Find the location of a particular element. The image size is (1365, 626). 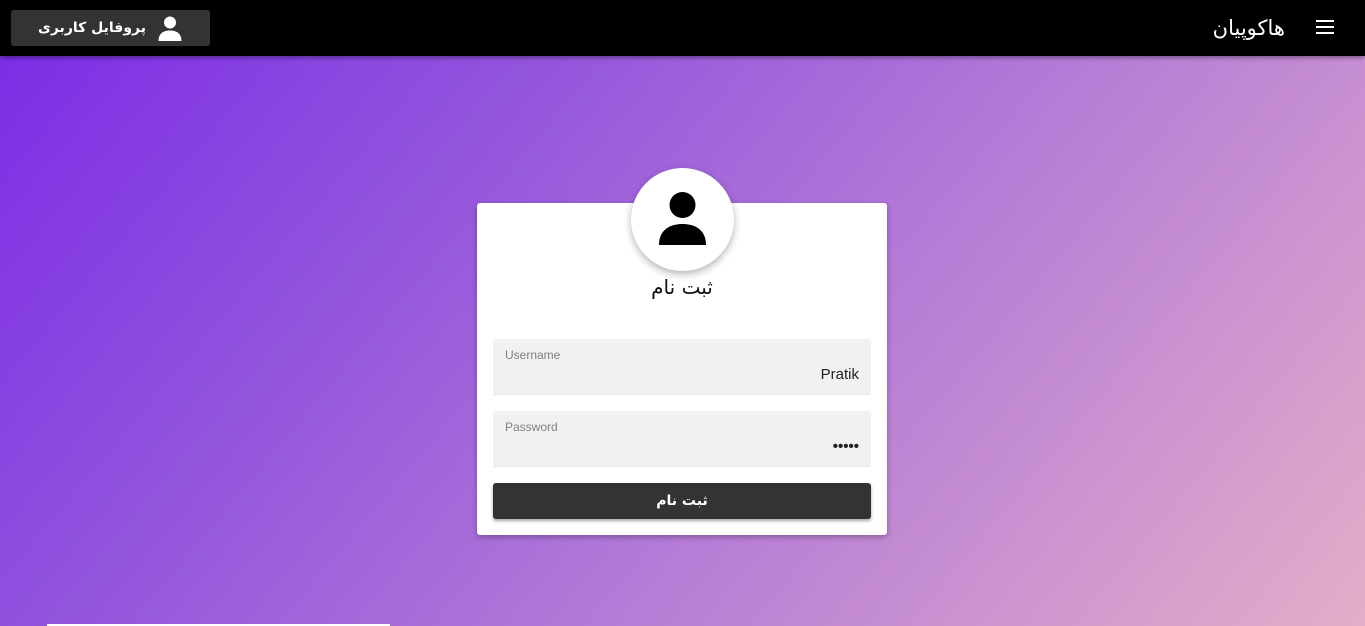

avatar is located at coordinates (682, 219).